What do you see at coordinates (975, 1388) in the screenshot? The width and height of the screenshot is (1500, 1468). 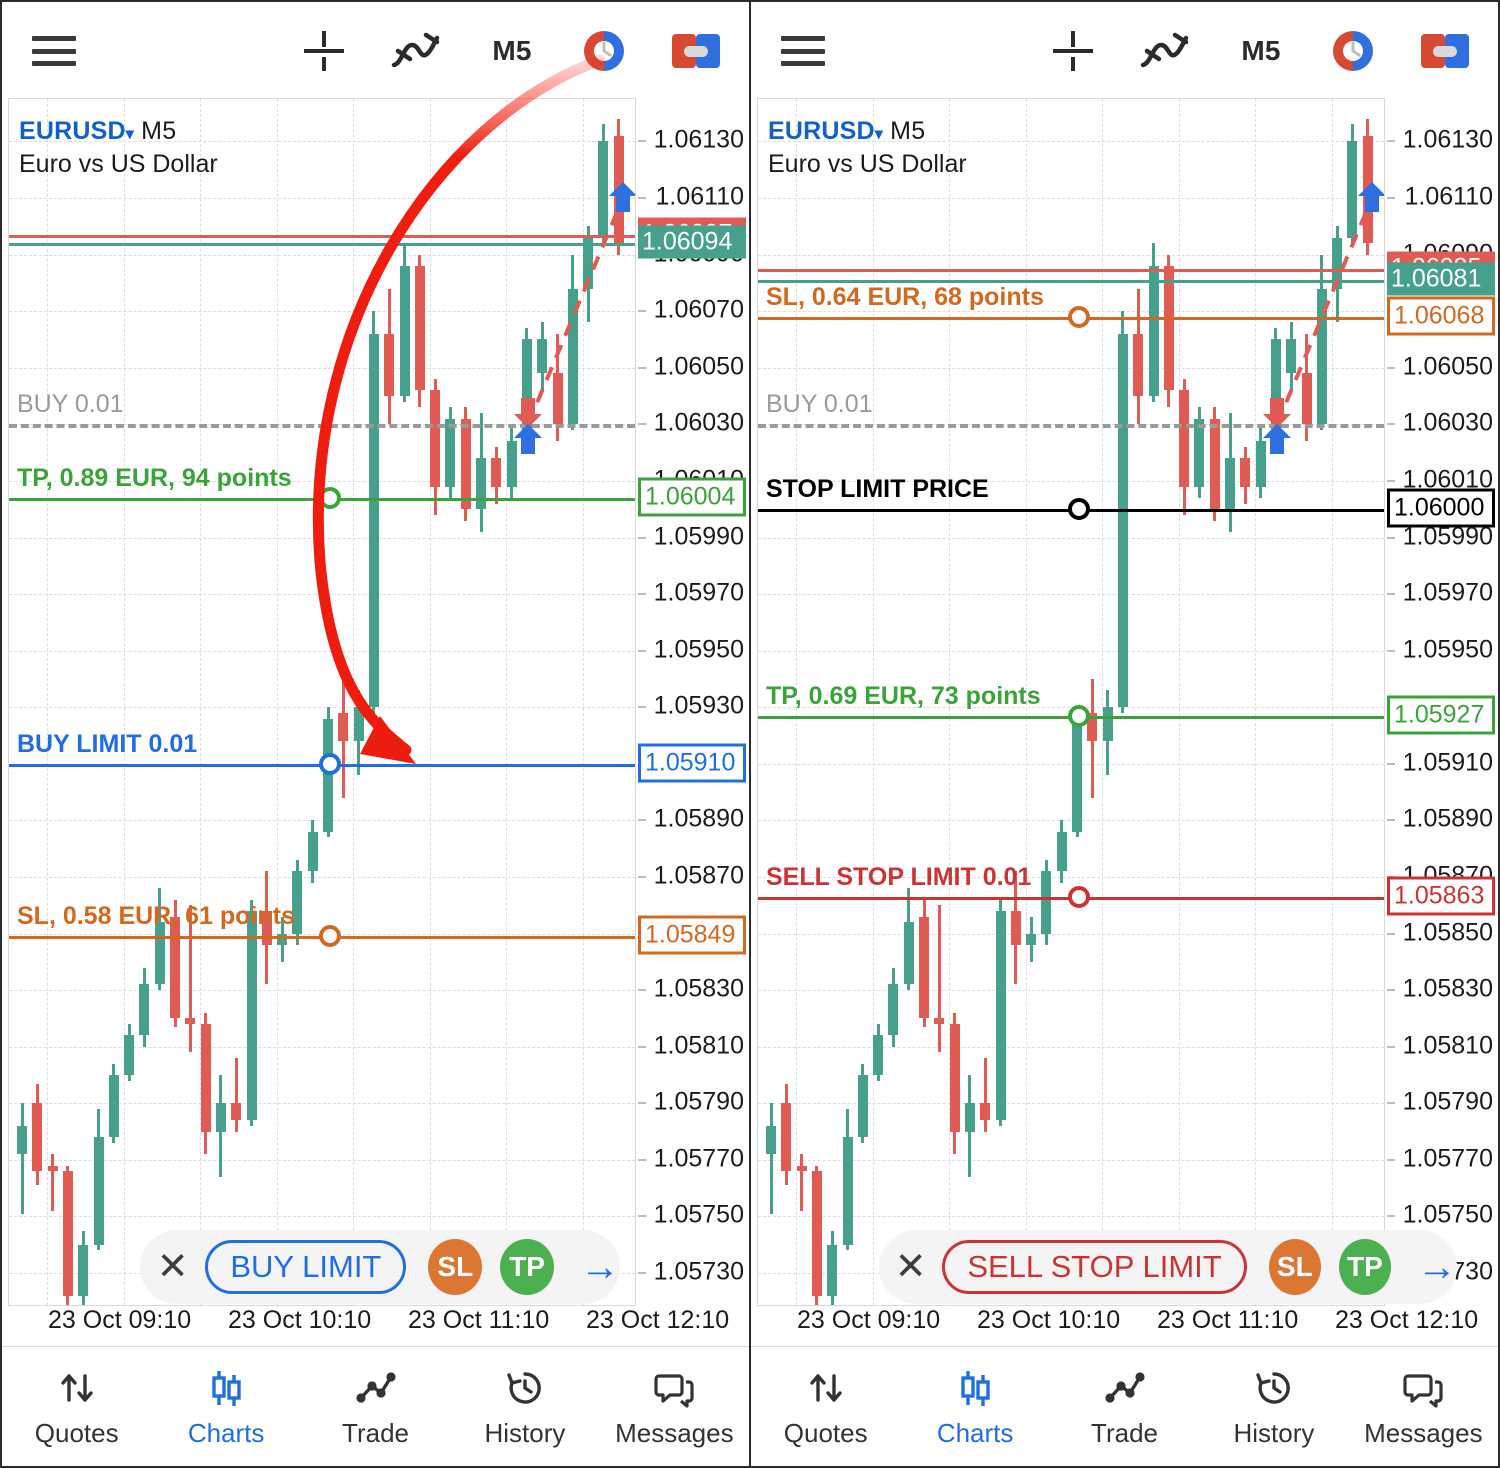 I see `candlestick-icon` at bounding box center [975, 1388].